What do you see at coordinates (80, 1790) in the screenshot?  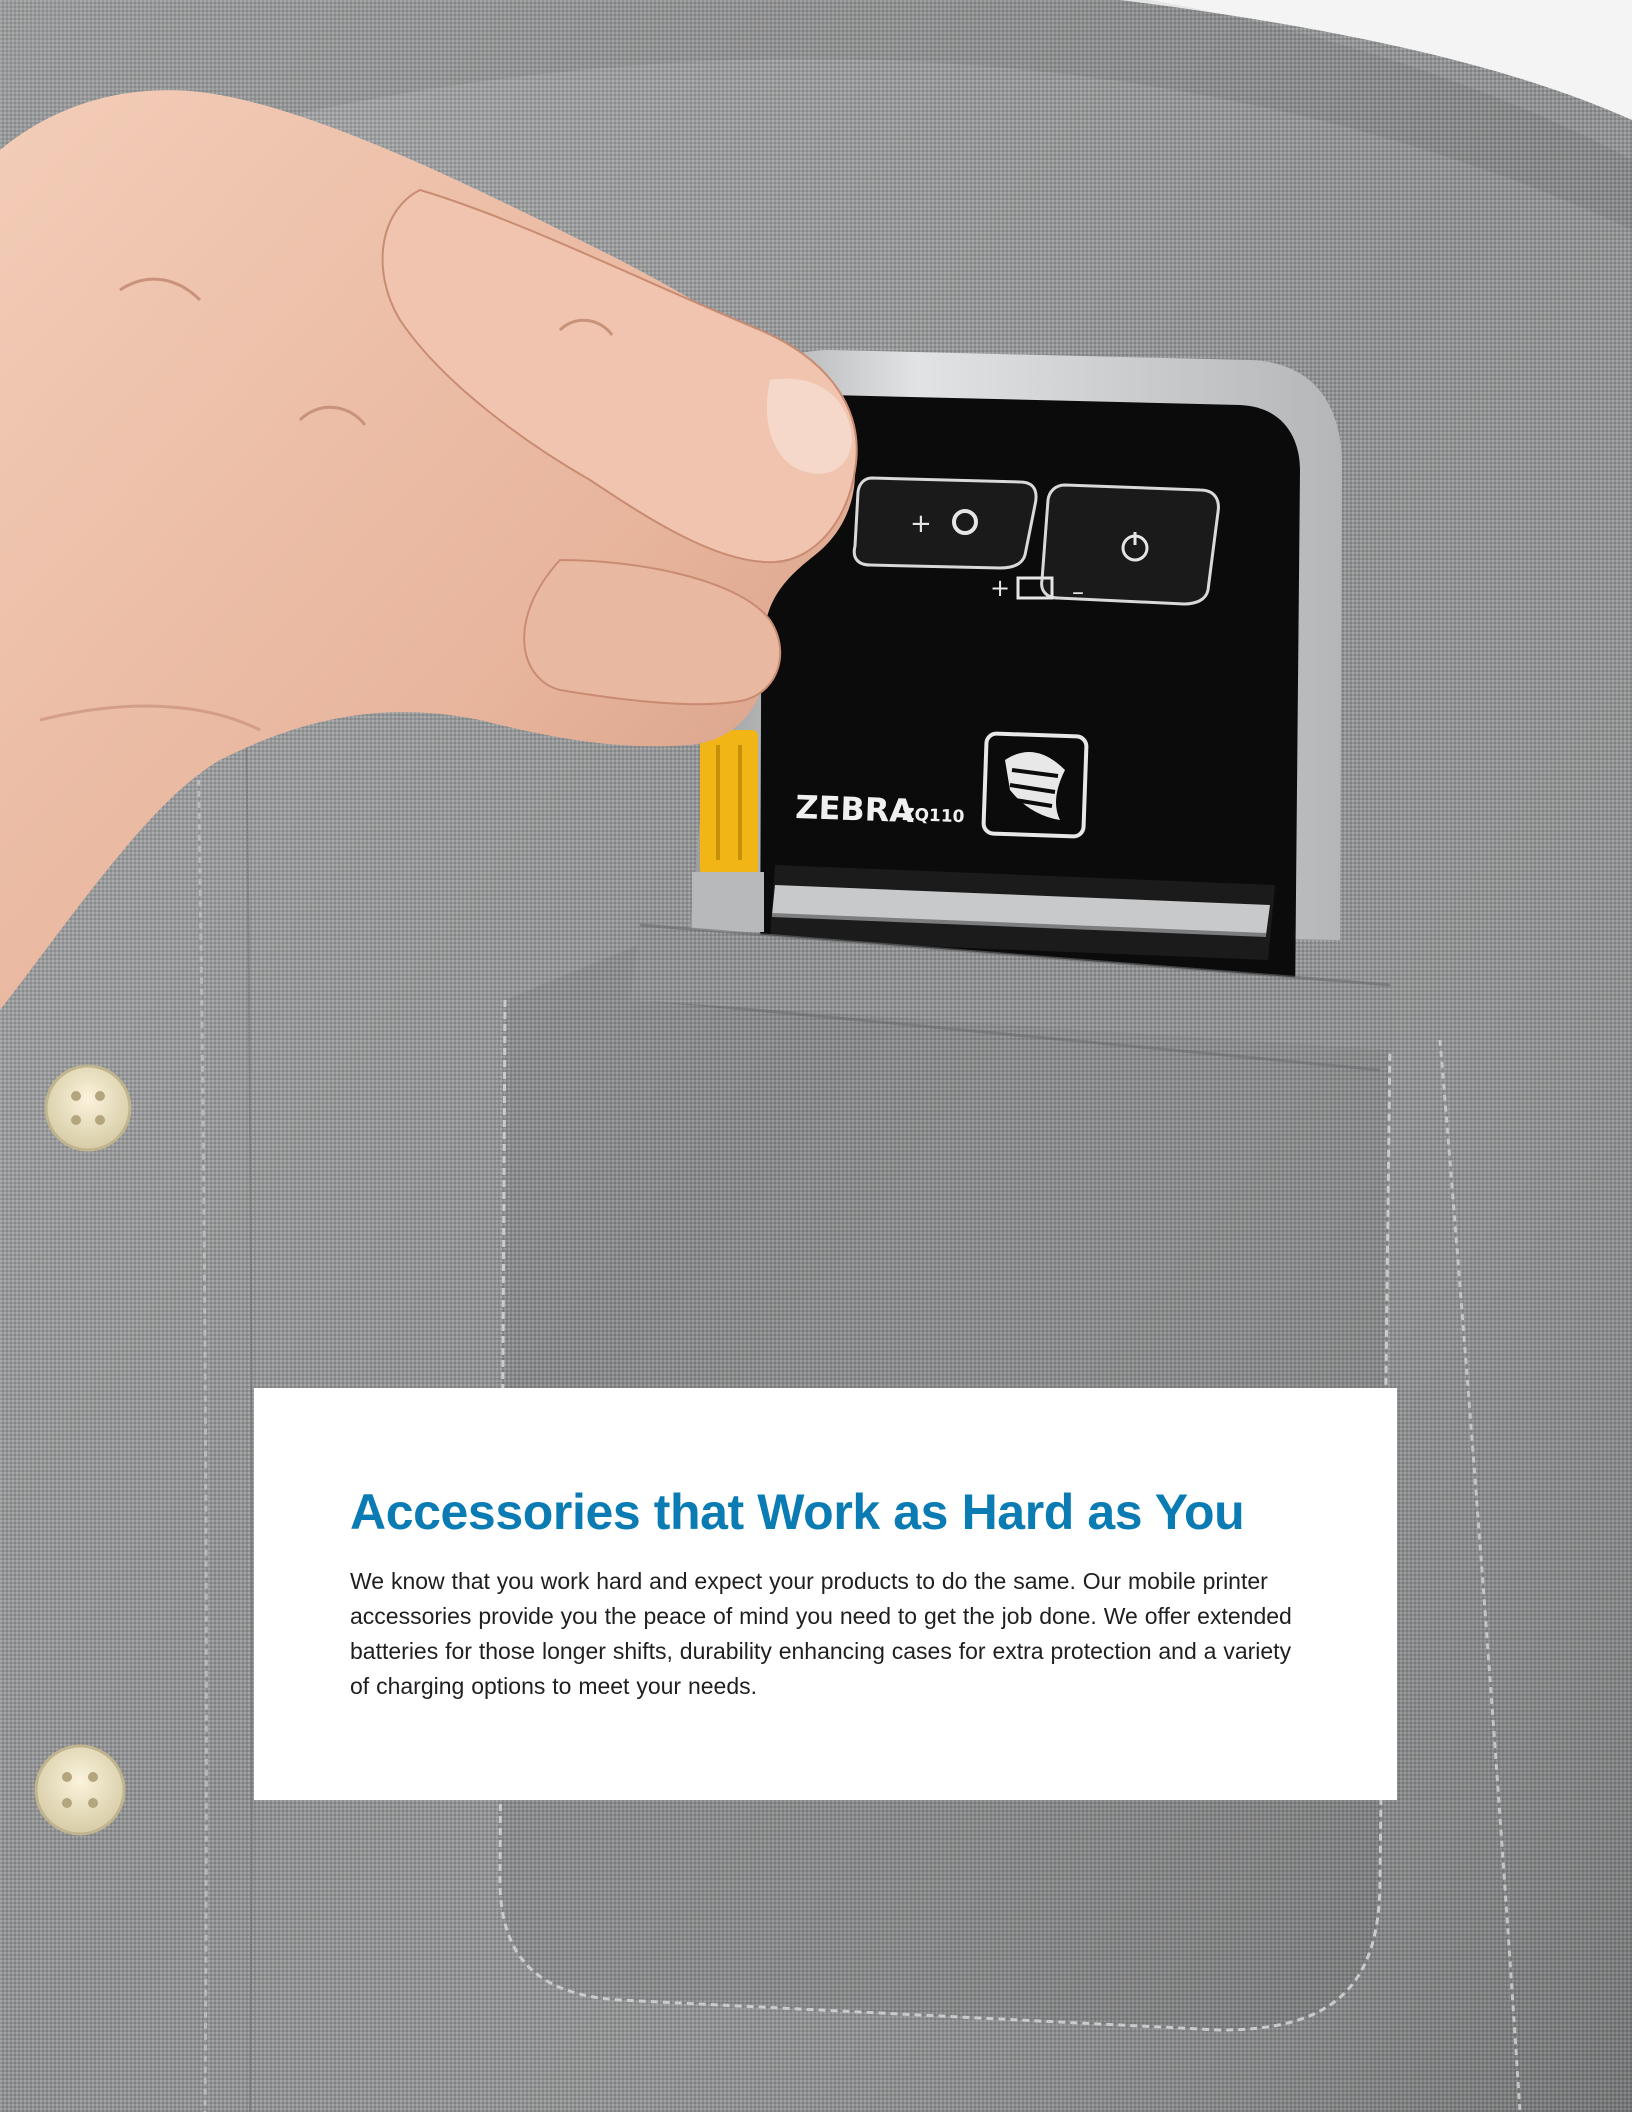 I see `shirt-button-lower` at bounding box center [80, 1790].